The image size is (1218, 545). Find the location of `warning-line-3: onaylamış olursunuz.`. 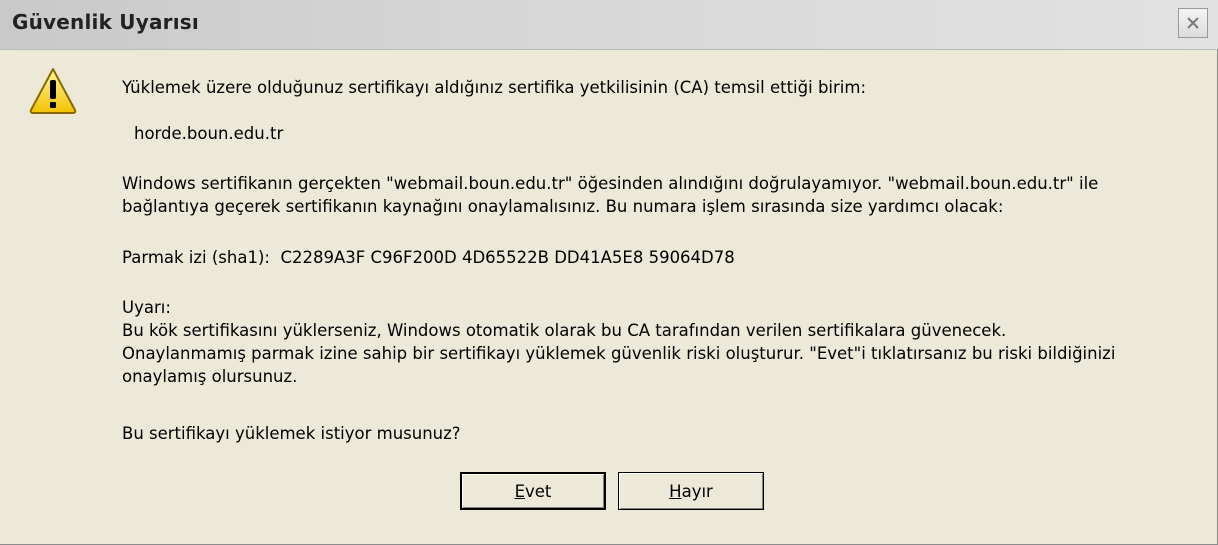

warning-line-3: onaylamış olursunuz. is located at coordinates (210, 376).